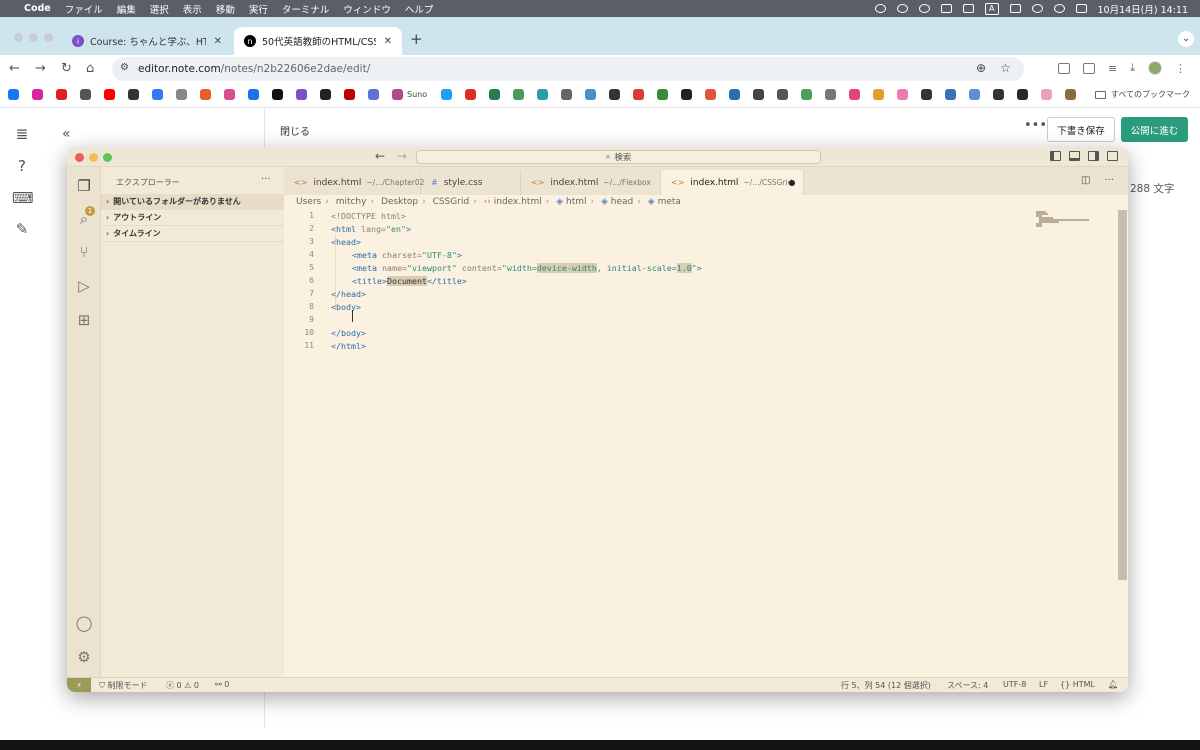 Image resolution: width=1200 pixels, height=750 pixels. What do you see at coordinates (416, 39) in the screenshot?
I see `new-tab-button: +` at bounding box center [416, 39].